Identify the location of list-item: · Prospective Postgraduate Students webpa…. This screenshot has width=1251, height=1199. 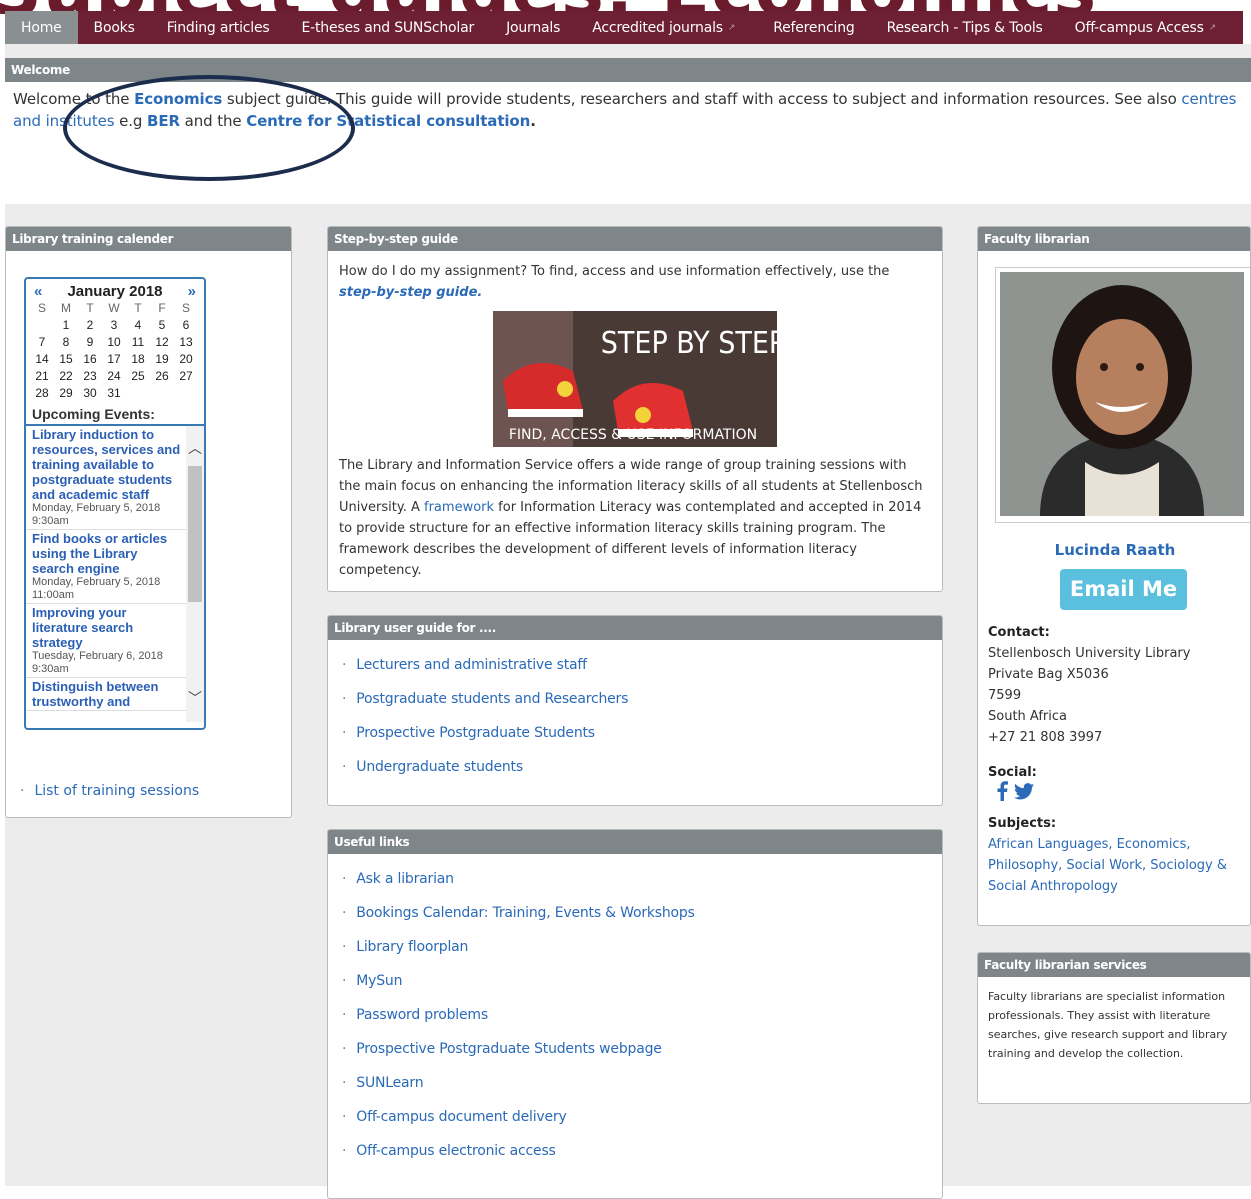
(642, 1049).